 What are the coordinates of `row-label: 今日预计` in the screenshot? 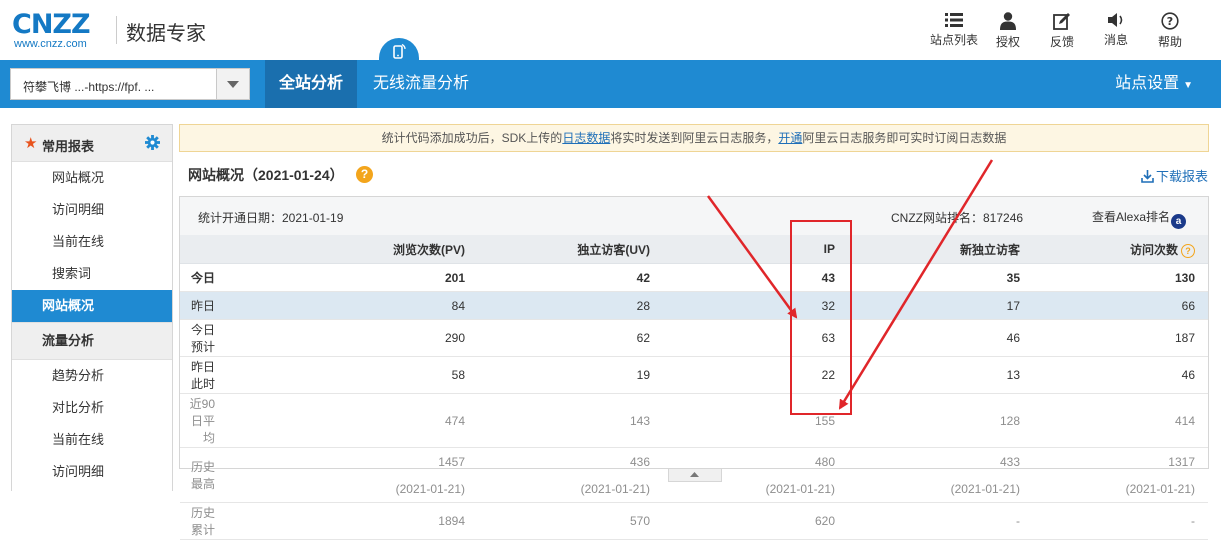 It's located at (236, 338).